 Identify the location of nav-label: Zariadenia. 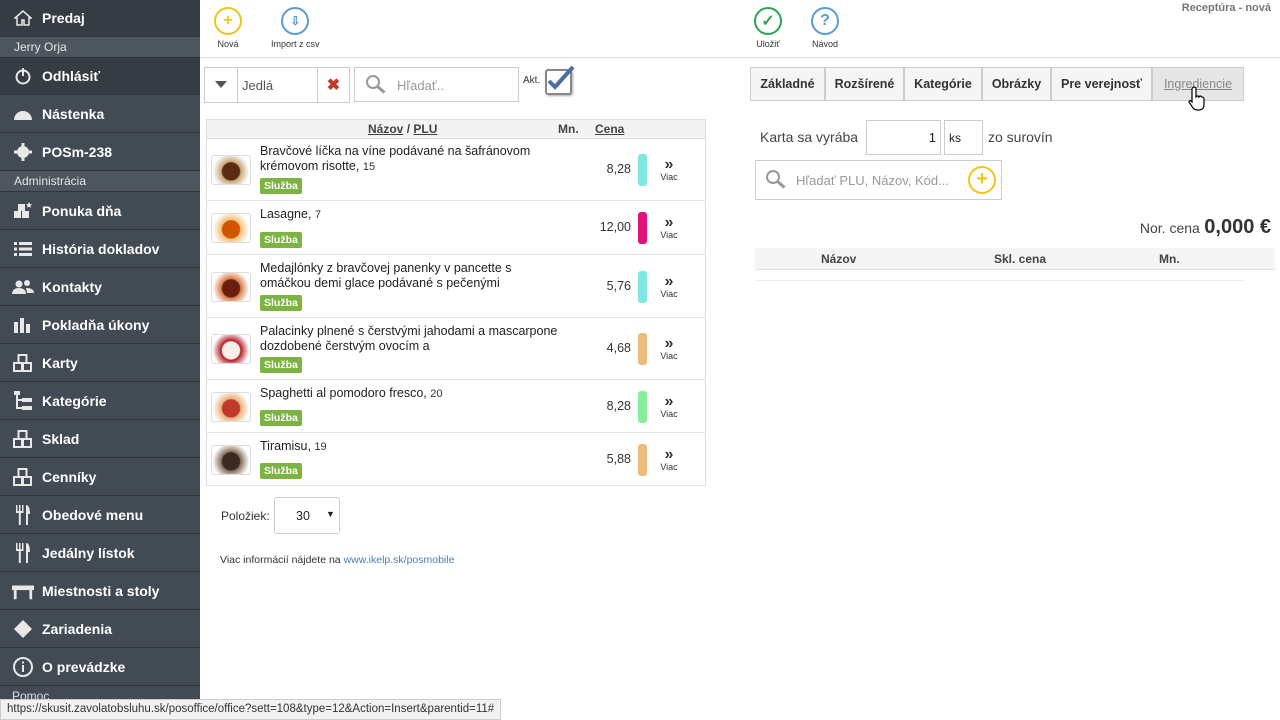
(77, 628).